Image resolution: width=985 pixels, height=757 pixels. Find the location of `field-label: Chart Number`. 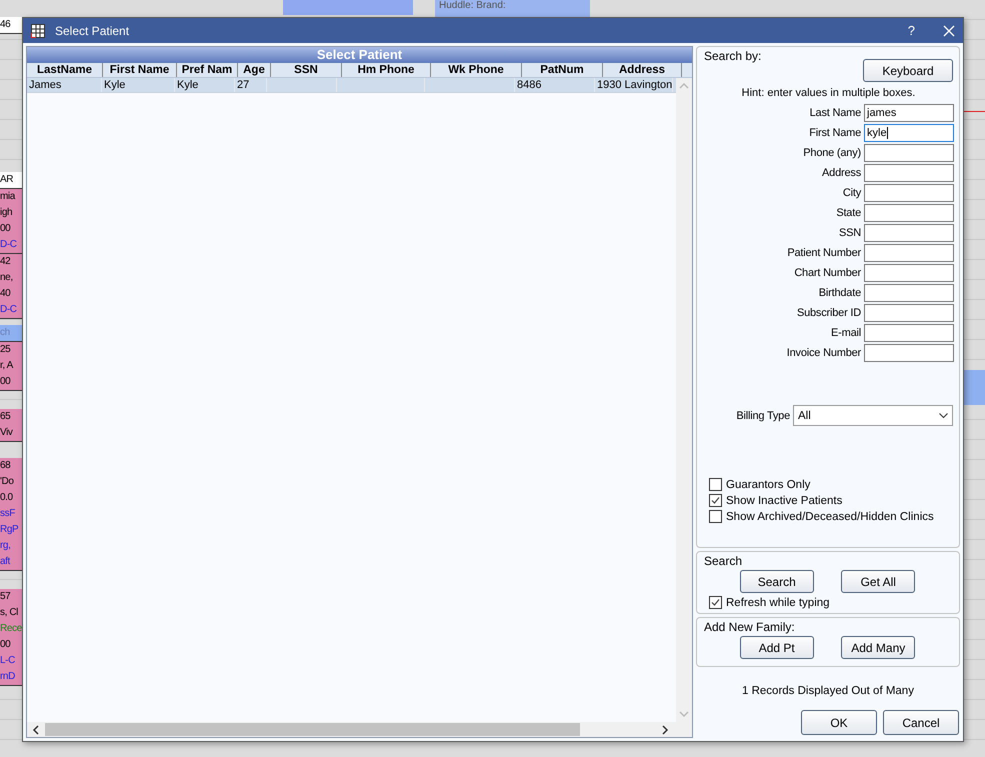

field-label: Chart Number is located at coordinates (827, 273).